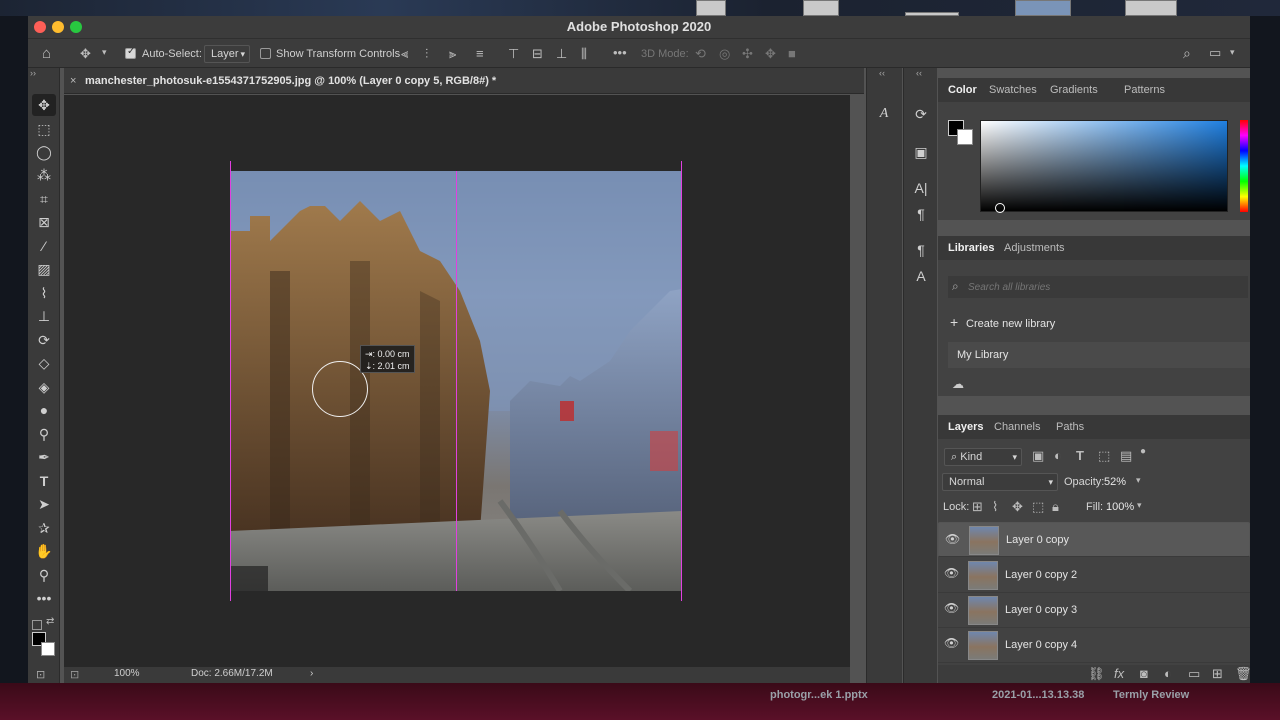 This screenshot has width=1280, height=720. What do you see at coordinates (921, 152) in the screenshot?
I see `properties-panel-icon: ▣` at bounding box center [921, 152].